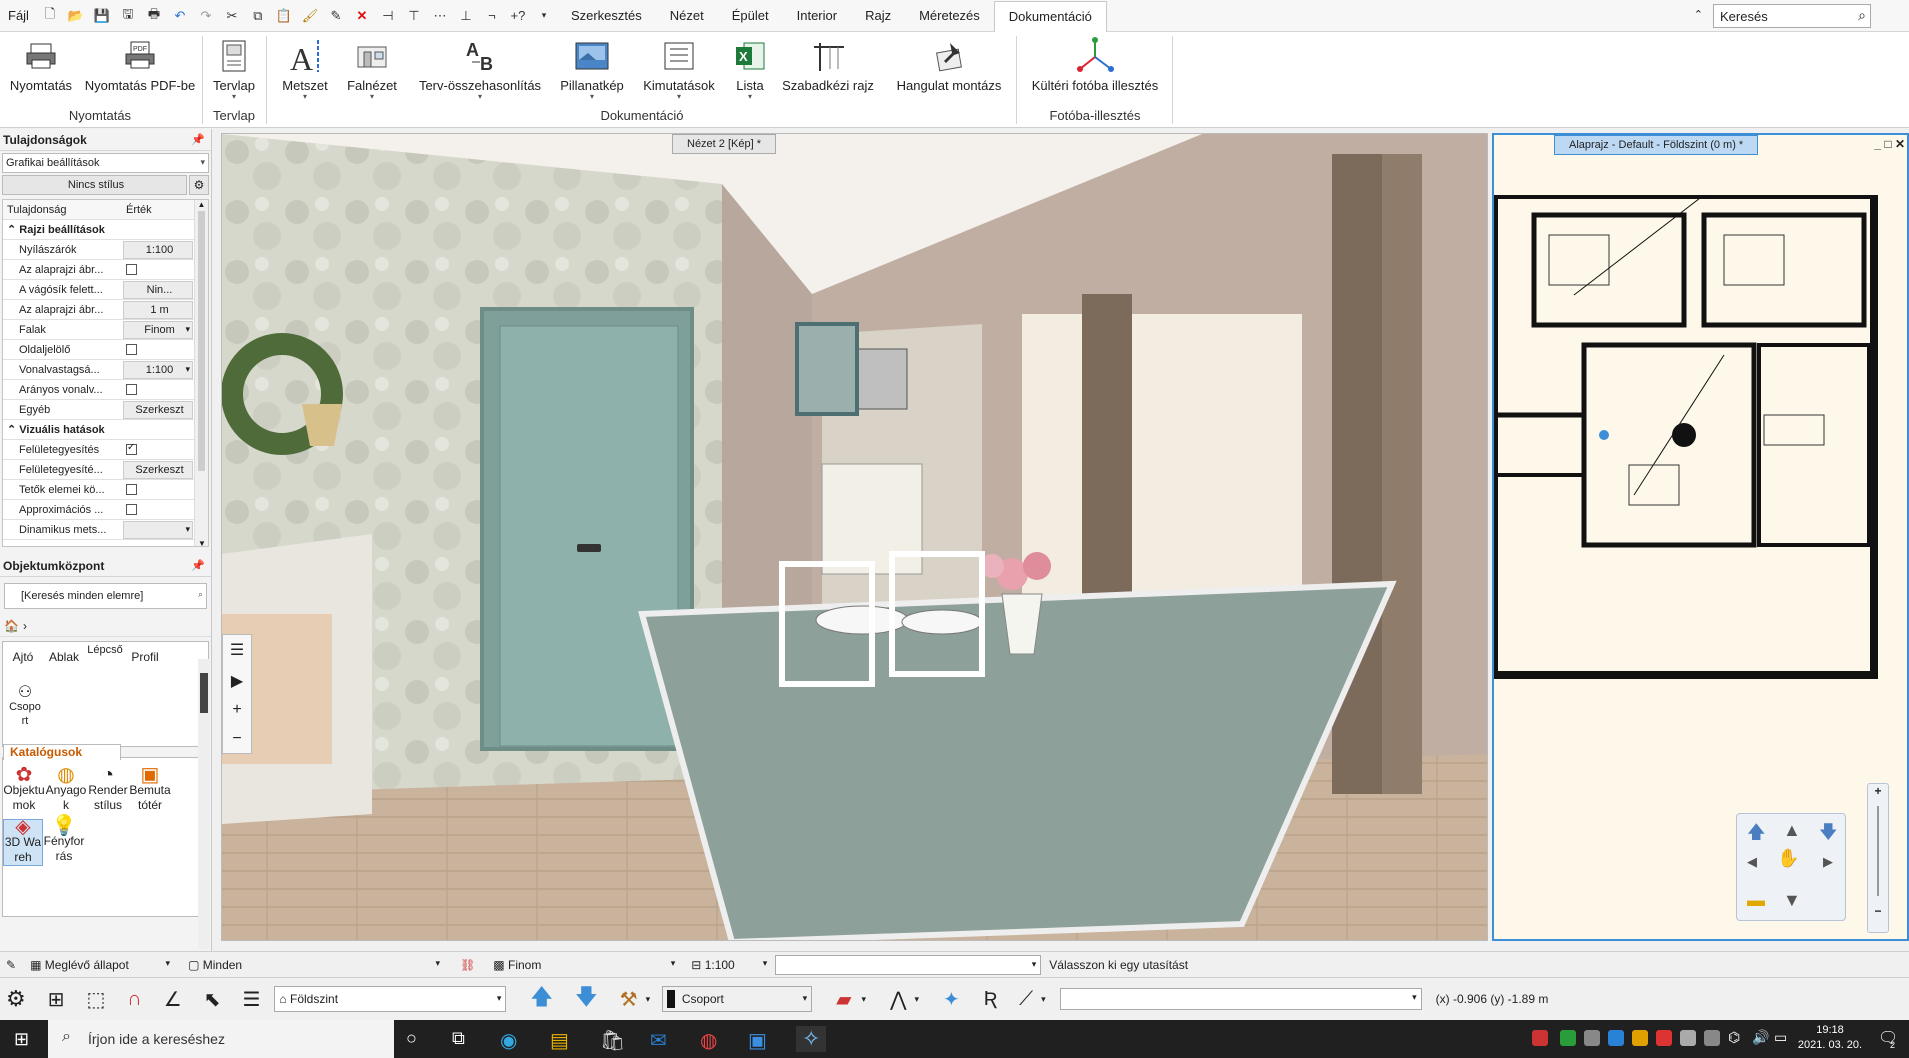 The height and width of the screenshot is (1058, 1909). Describe the element at coordinates (24, 789) in the screenshot. I see `catalog-objects: ✿ Objektumok` at that location.